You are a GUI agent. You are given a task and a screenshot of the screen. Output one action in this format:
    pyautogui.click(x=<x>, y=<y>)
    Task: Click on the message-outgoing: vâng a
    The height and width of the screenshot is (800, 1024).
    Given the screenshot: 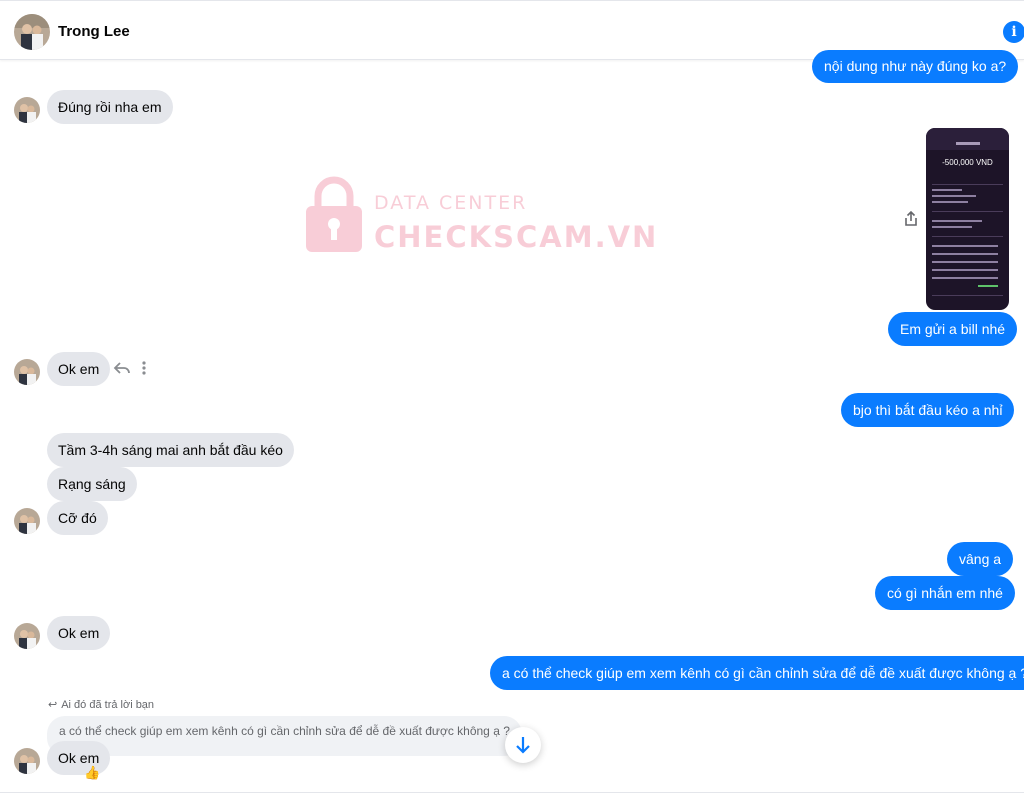 What is the action you would take?
    pyautogui.click(x=980, y=559)
    